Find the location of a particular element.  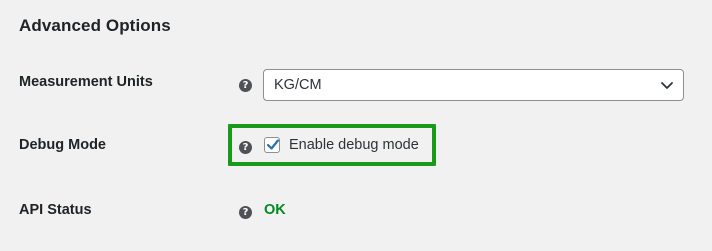

measurement-units-label: Measurement Units is located at coordinates (86, 82).